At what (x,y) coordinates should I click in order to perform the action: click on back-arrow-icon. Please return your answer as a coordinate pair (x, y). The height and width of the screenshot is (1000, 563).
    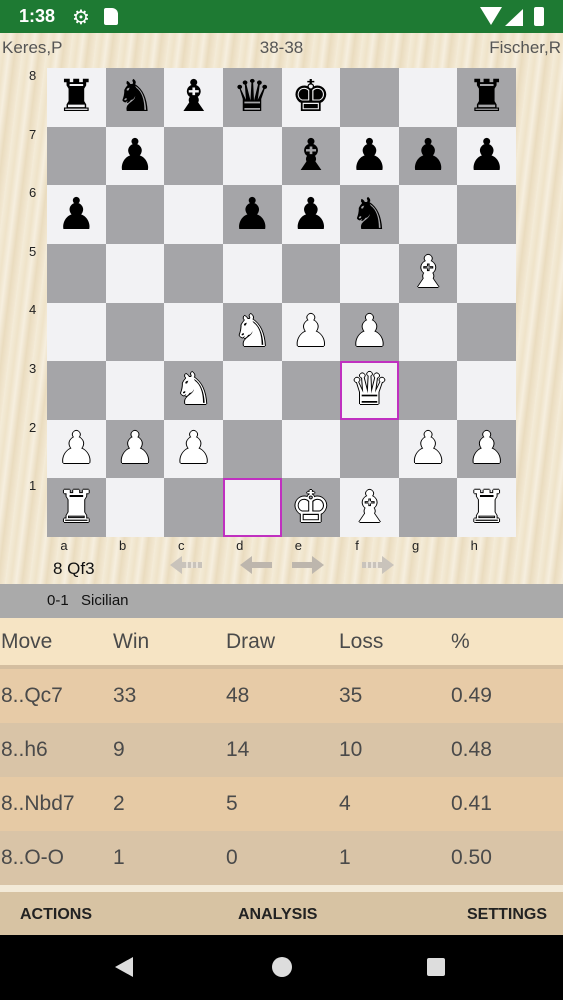
    Looking at the image, I should click on (256, 565).